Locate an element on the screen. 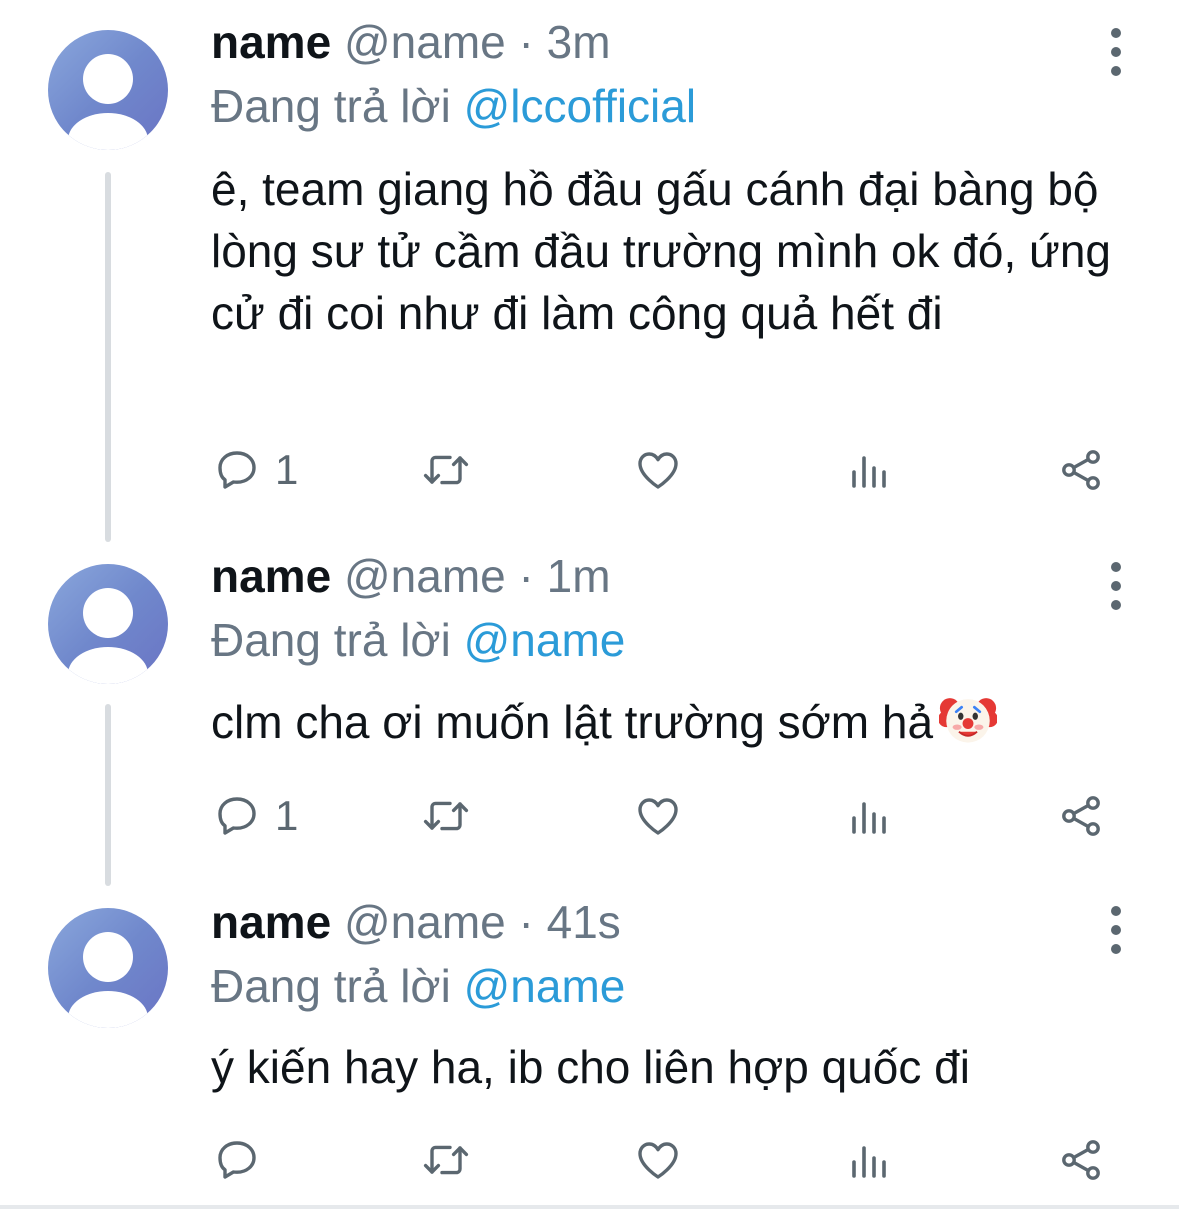 Image resolution: width=1179 pixels, height=1209 pixels. clown-face-emoji is located at coordinates (968, 720).